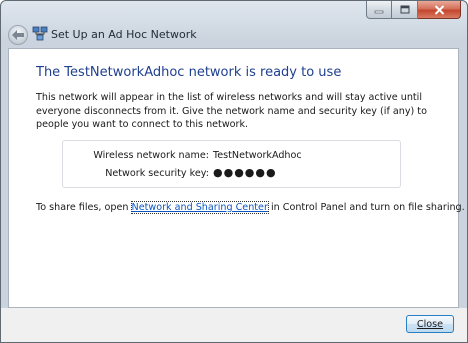 The height and width of the screenshot is (343, 468). Describe the element at coordinates (199, 207) in the screenshot. I see `network-sharing-center-link: Network and Sharing Center` at that location.